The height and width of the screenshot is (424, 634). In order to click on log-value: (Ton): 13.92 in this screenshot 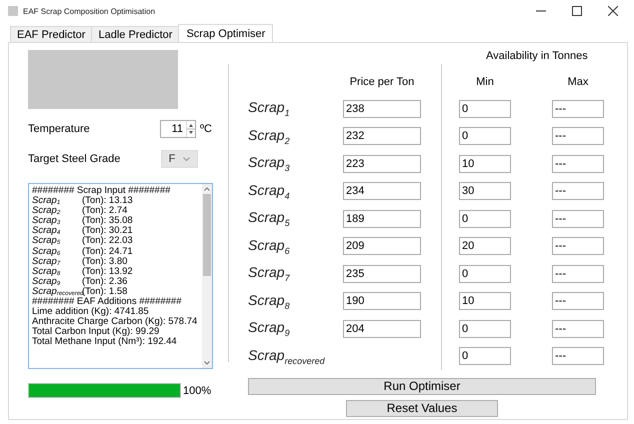, I will do `click(107, 271)`.